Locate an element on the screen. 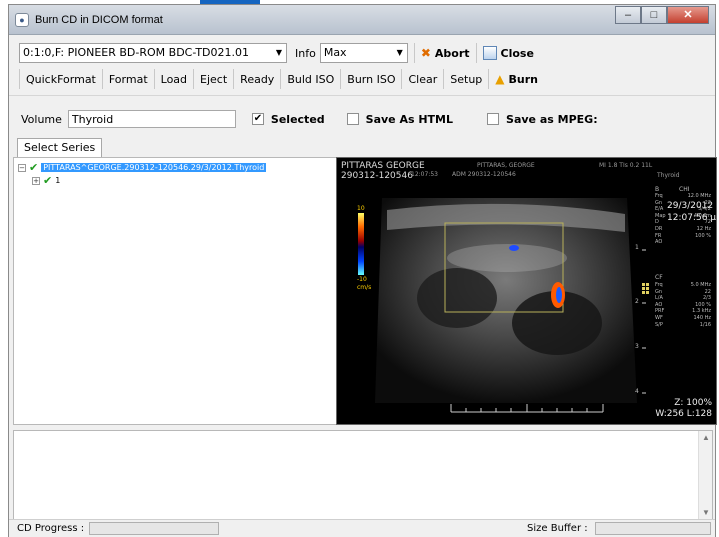  param-name: DR is located at coordinates (659, 228).